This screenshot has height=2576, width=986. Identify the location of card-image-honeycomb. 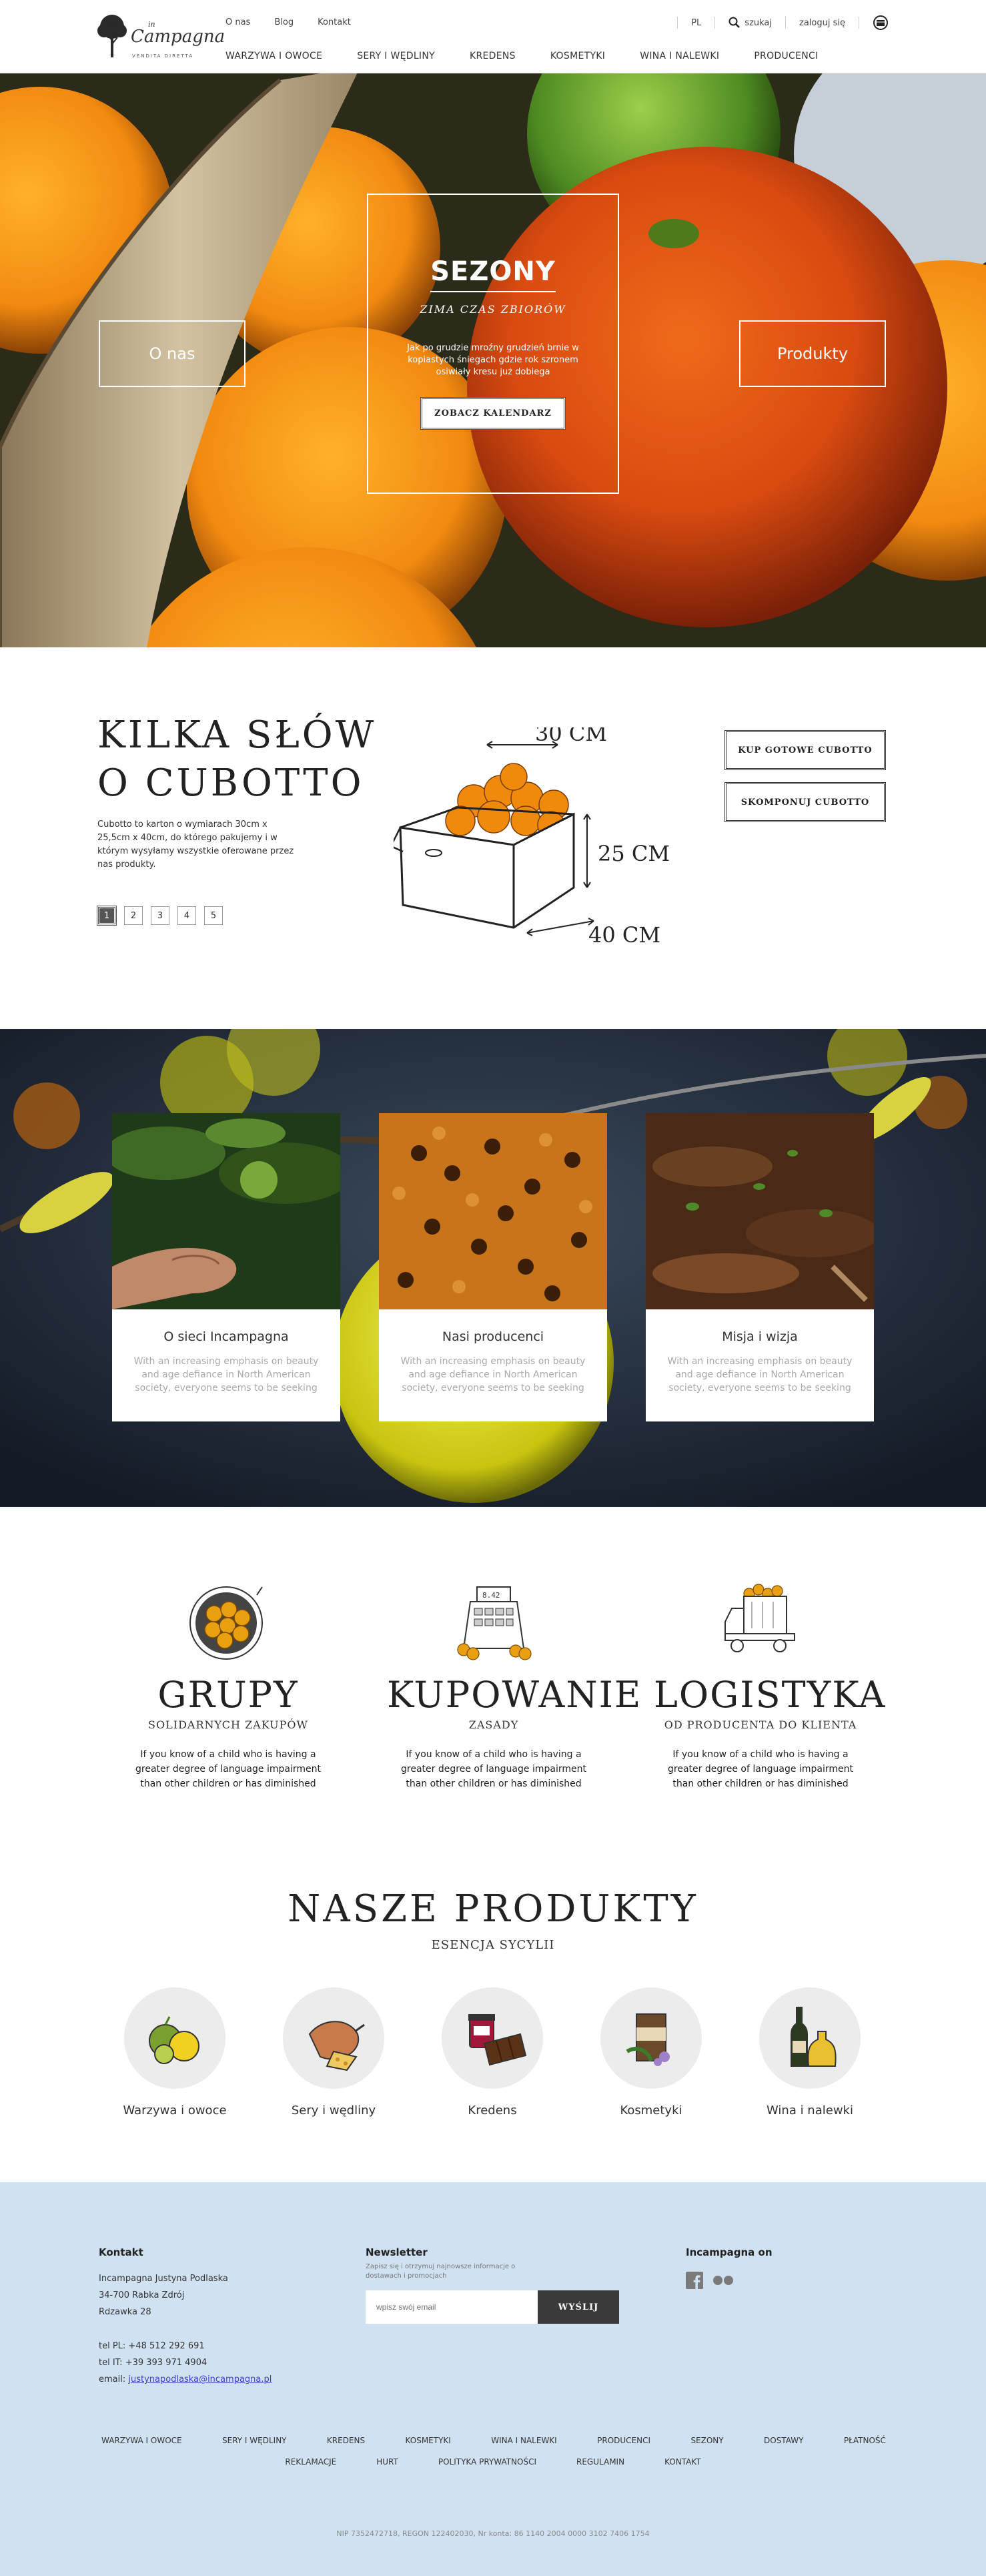
(493, 1211).